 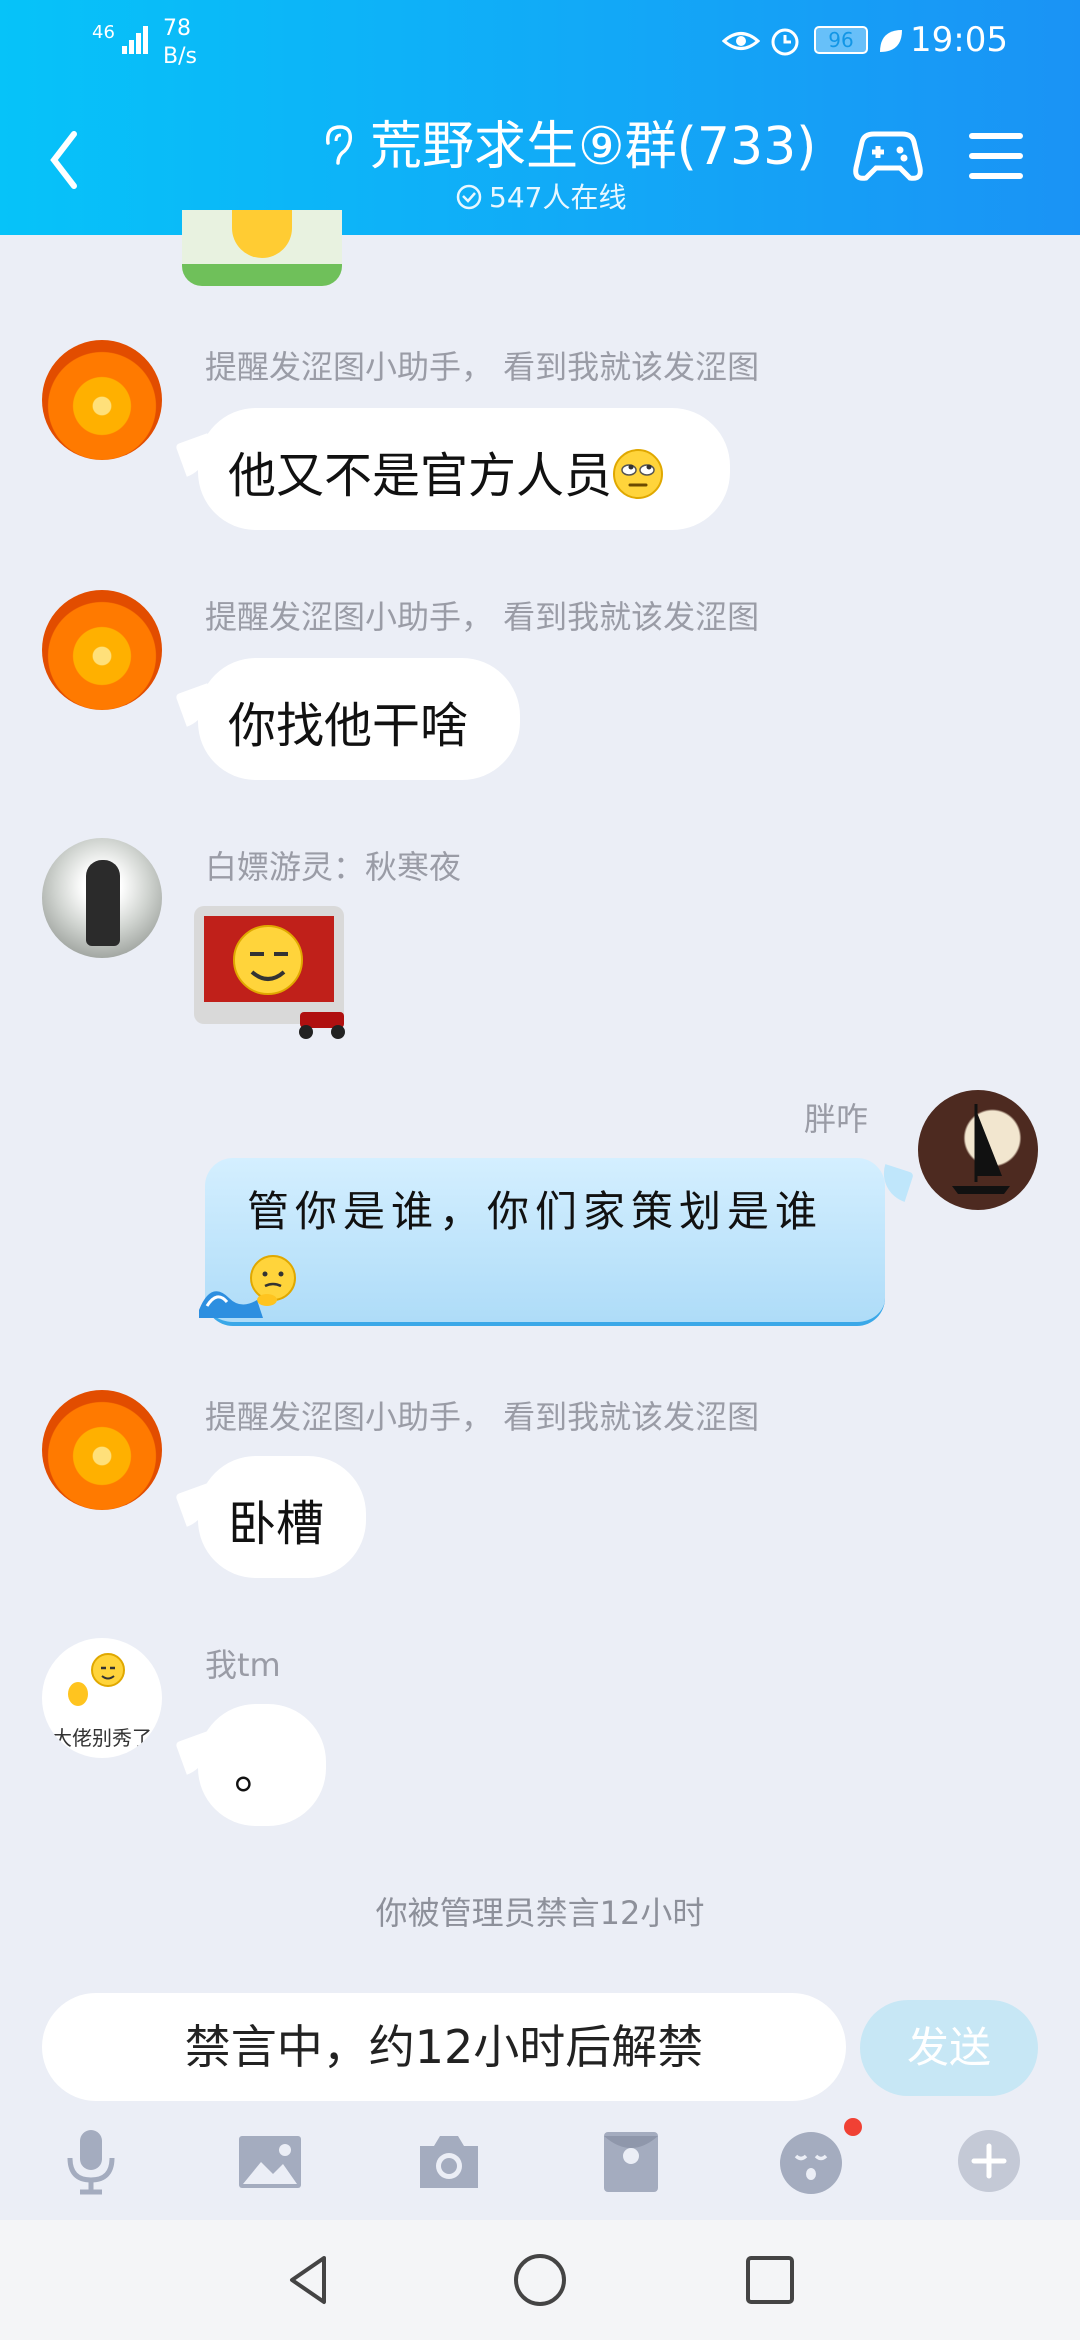 What do you see at coordinates (270, 2161) in the screenshot?
I see `image-icon` at bounding box center [270, 2161].